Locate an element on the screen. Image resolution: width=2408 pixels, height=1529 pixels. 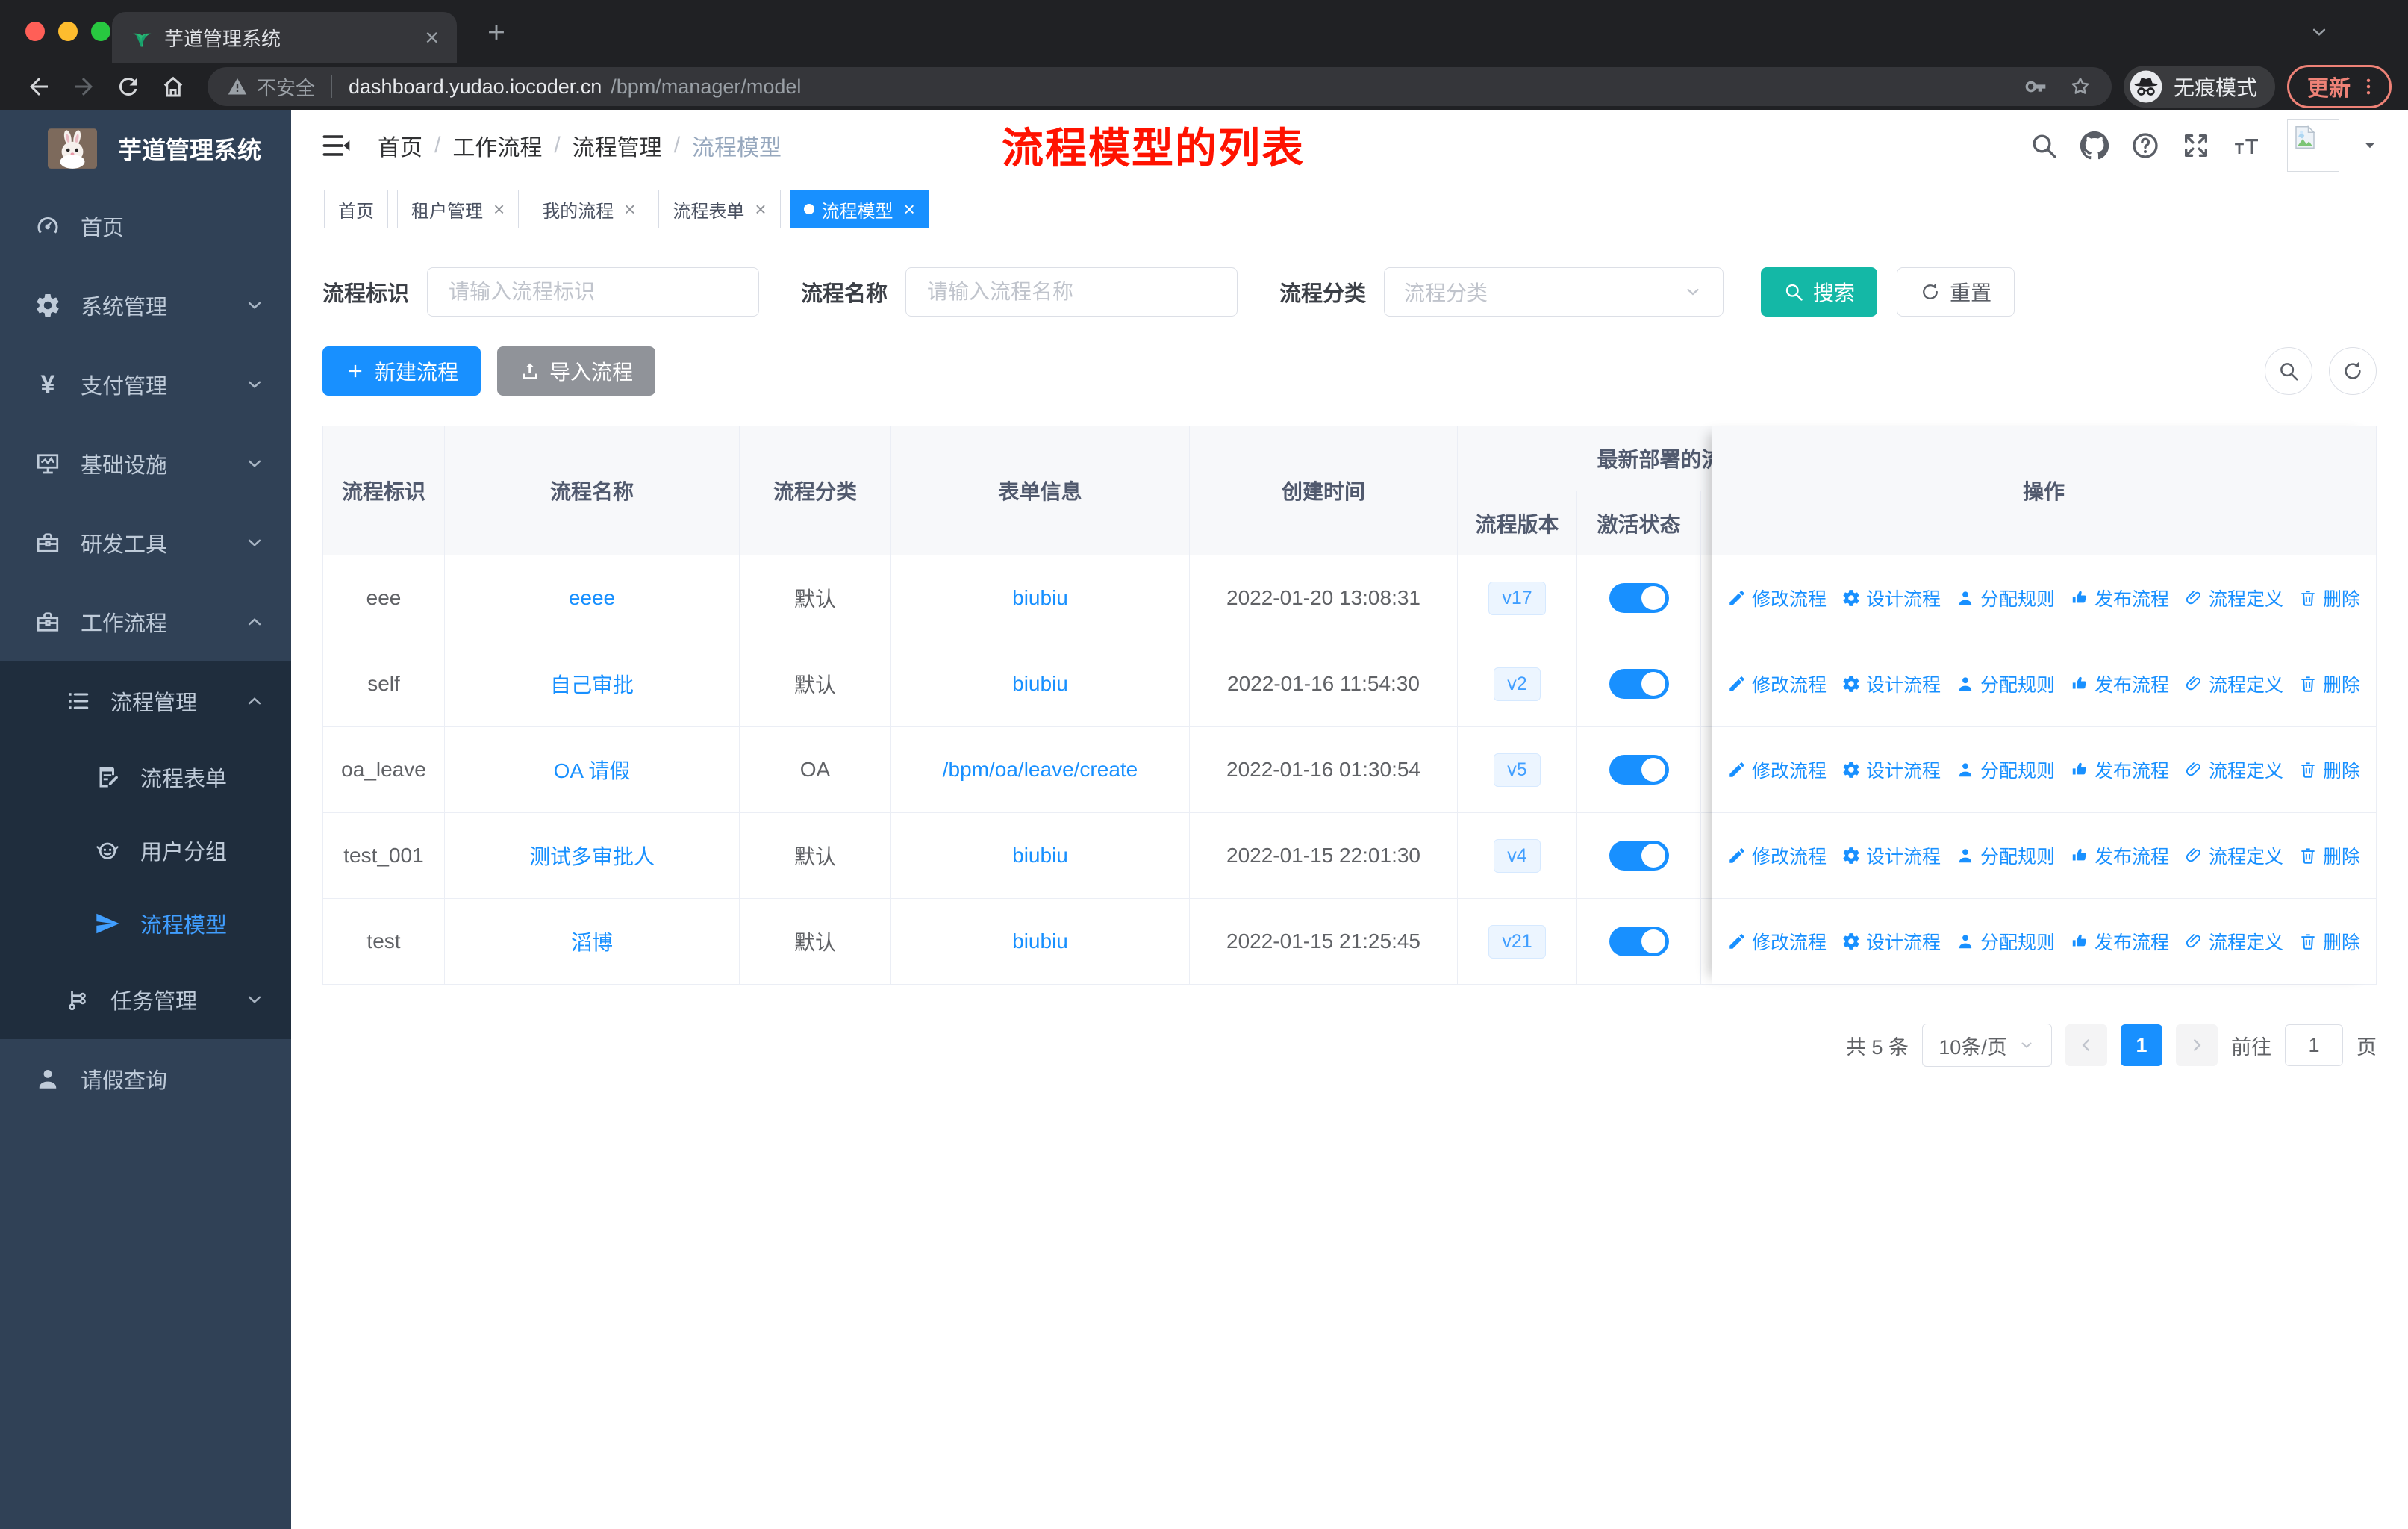
model-name-link: 自己审批 is located at coordinates (592, 684).